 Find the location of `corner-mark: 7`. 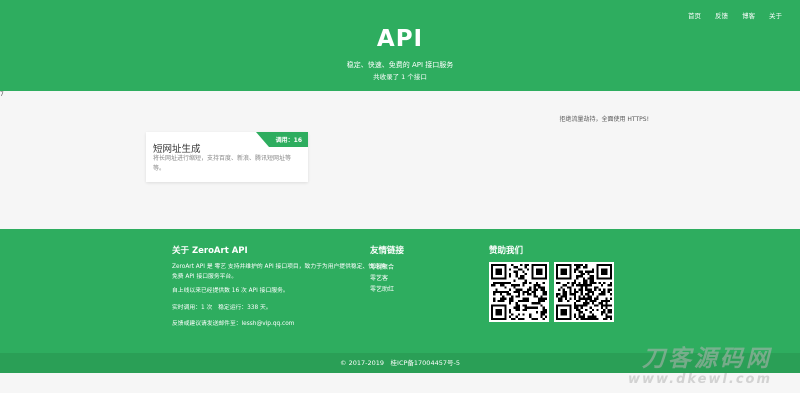

corner-mark: 7 is located at coordinates (2, 94).